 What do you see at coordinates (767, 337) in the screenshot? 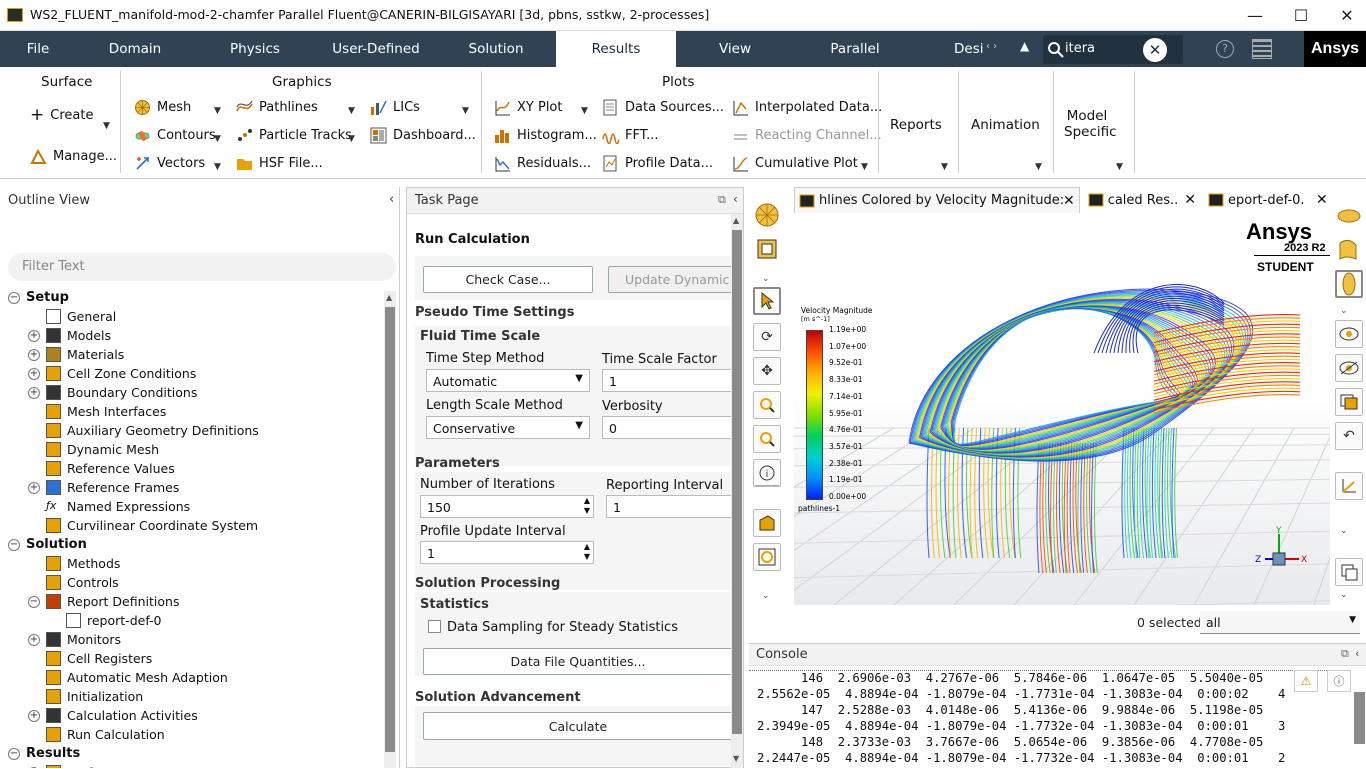
I see `rotate-view-icon: ⟳` at bounding box center [767, 337].